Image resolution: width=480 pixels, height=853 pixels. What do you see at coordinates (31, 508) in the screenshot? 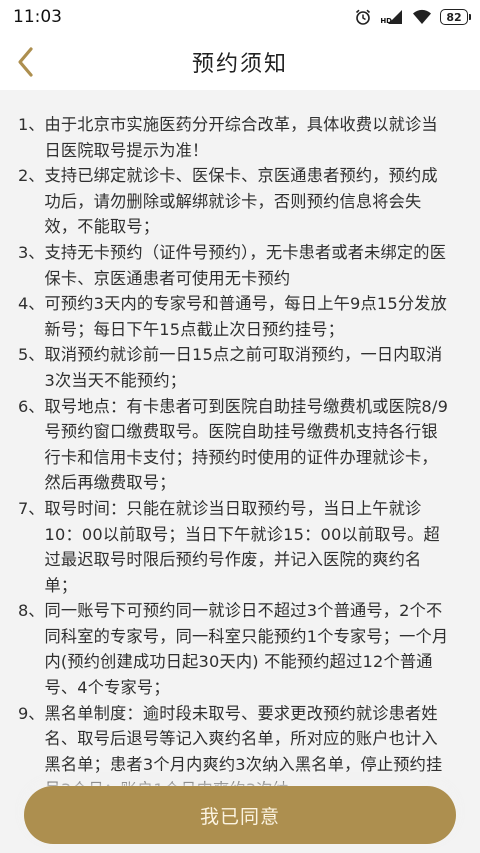
I see `notice-number: 7、` at bounding box center [31, 508].